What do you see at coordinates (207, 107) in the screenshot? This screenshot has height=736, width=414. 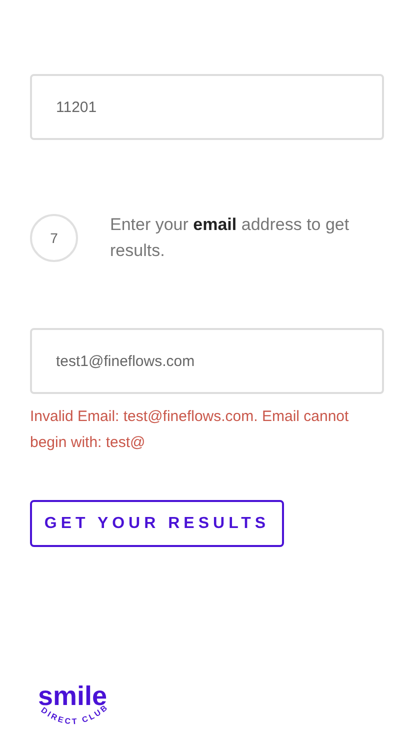 I see `zip-code-field: 11201` at bounding box center [207, 107].